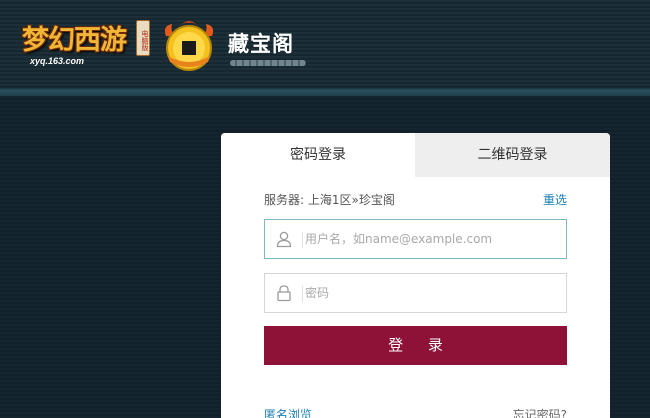 Image resolution: width=650 pixels, height=418 pixels. I want to click on user-icon, so click(284, 239).